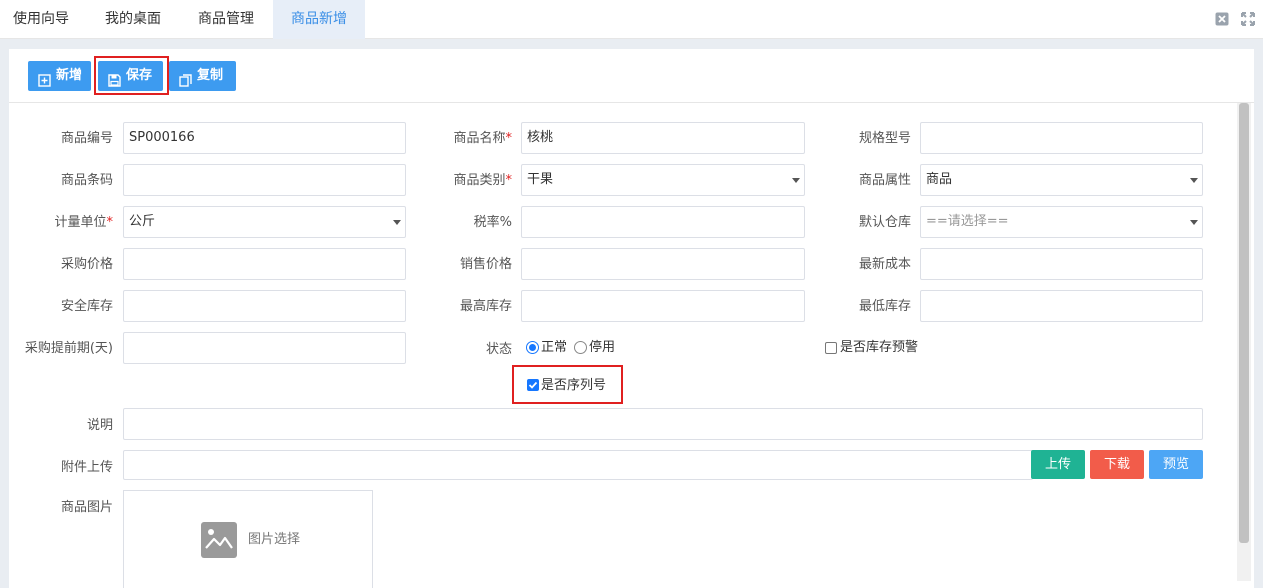 The height and width of the screenshot is (588, 1263). Describe the element at coordinates (1244, 323) in the screenshot. I see `scrollbar-thumb` at that location.